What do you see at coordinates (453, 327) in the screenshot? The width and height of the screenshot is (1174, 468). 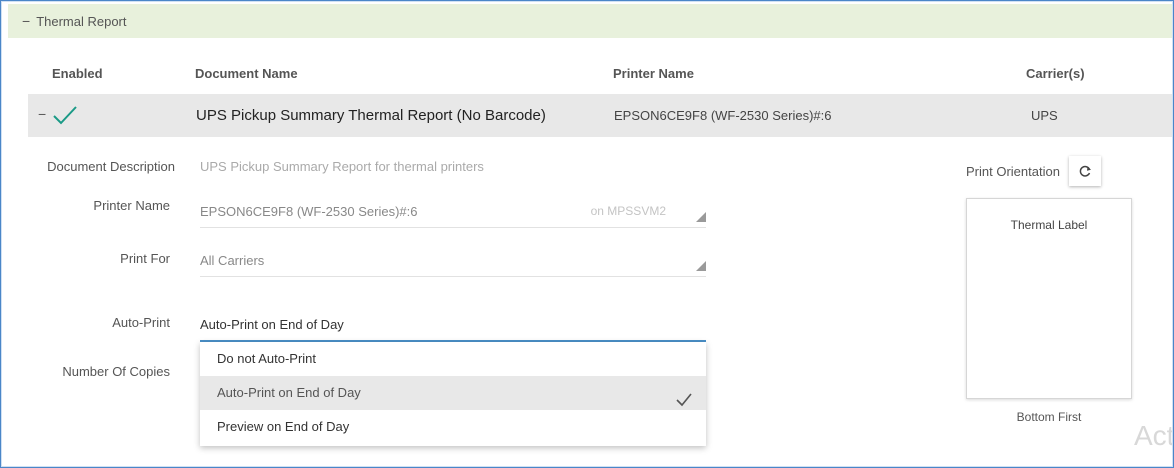 I see `auto-print-select: Auto-Print on End of Day` at bounding box center [453, 327].